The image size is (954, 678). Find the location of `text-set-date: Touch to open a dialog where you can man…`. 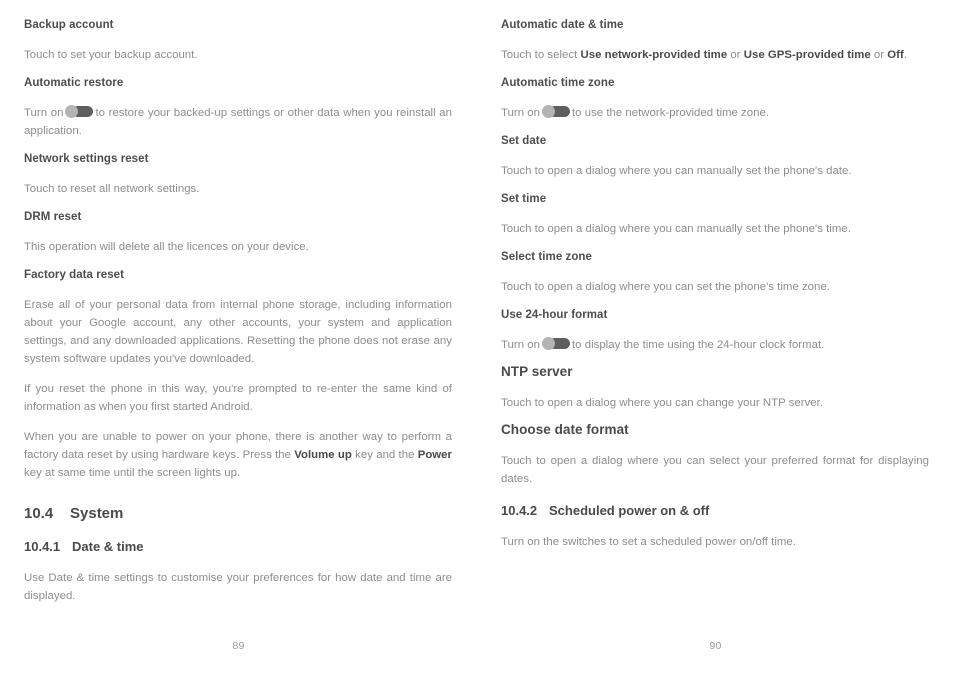

text-set-date: Touch to open a dialog where you can man… is located at coordinates (676, 171).